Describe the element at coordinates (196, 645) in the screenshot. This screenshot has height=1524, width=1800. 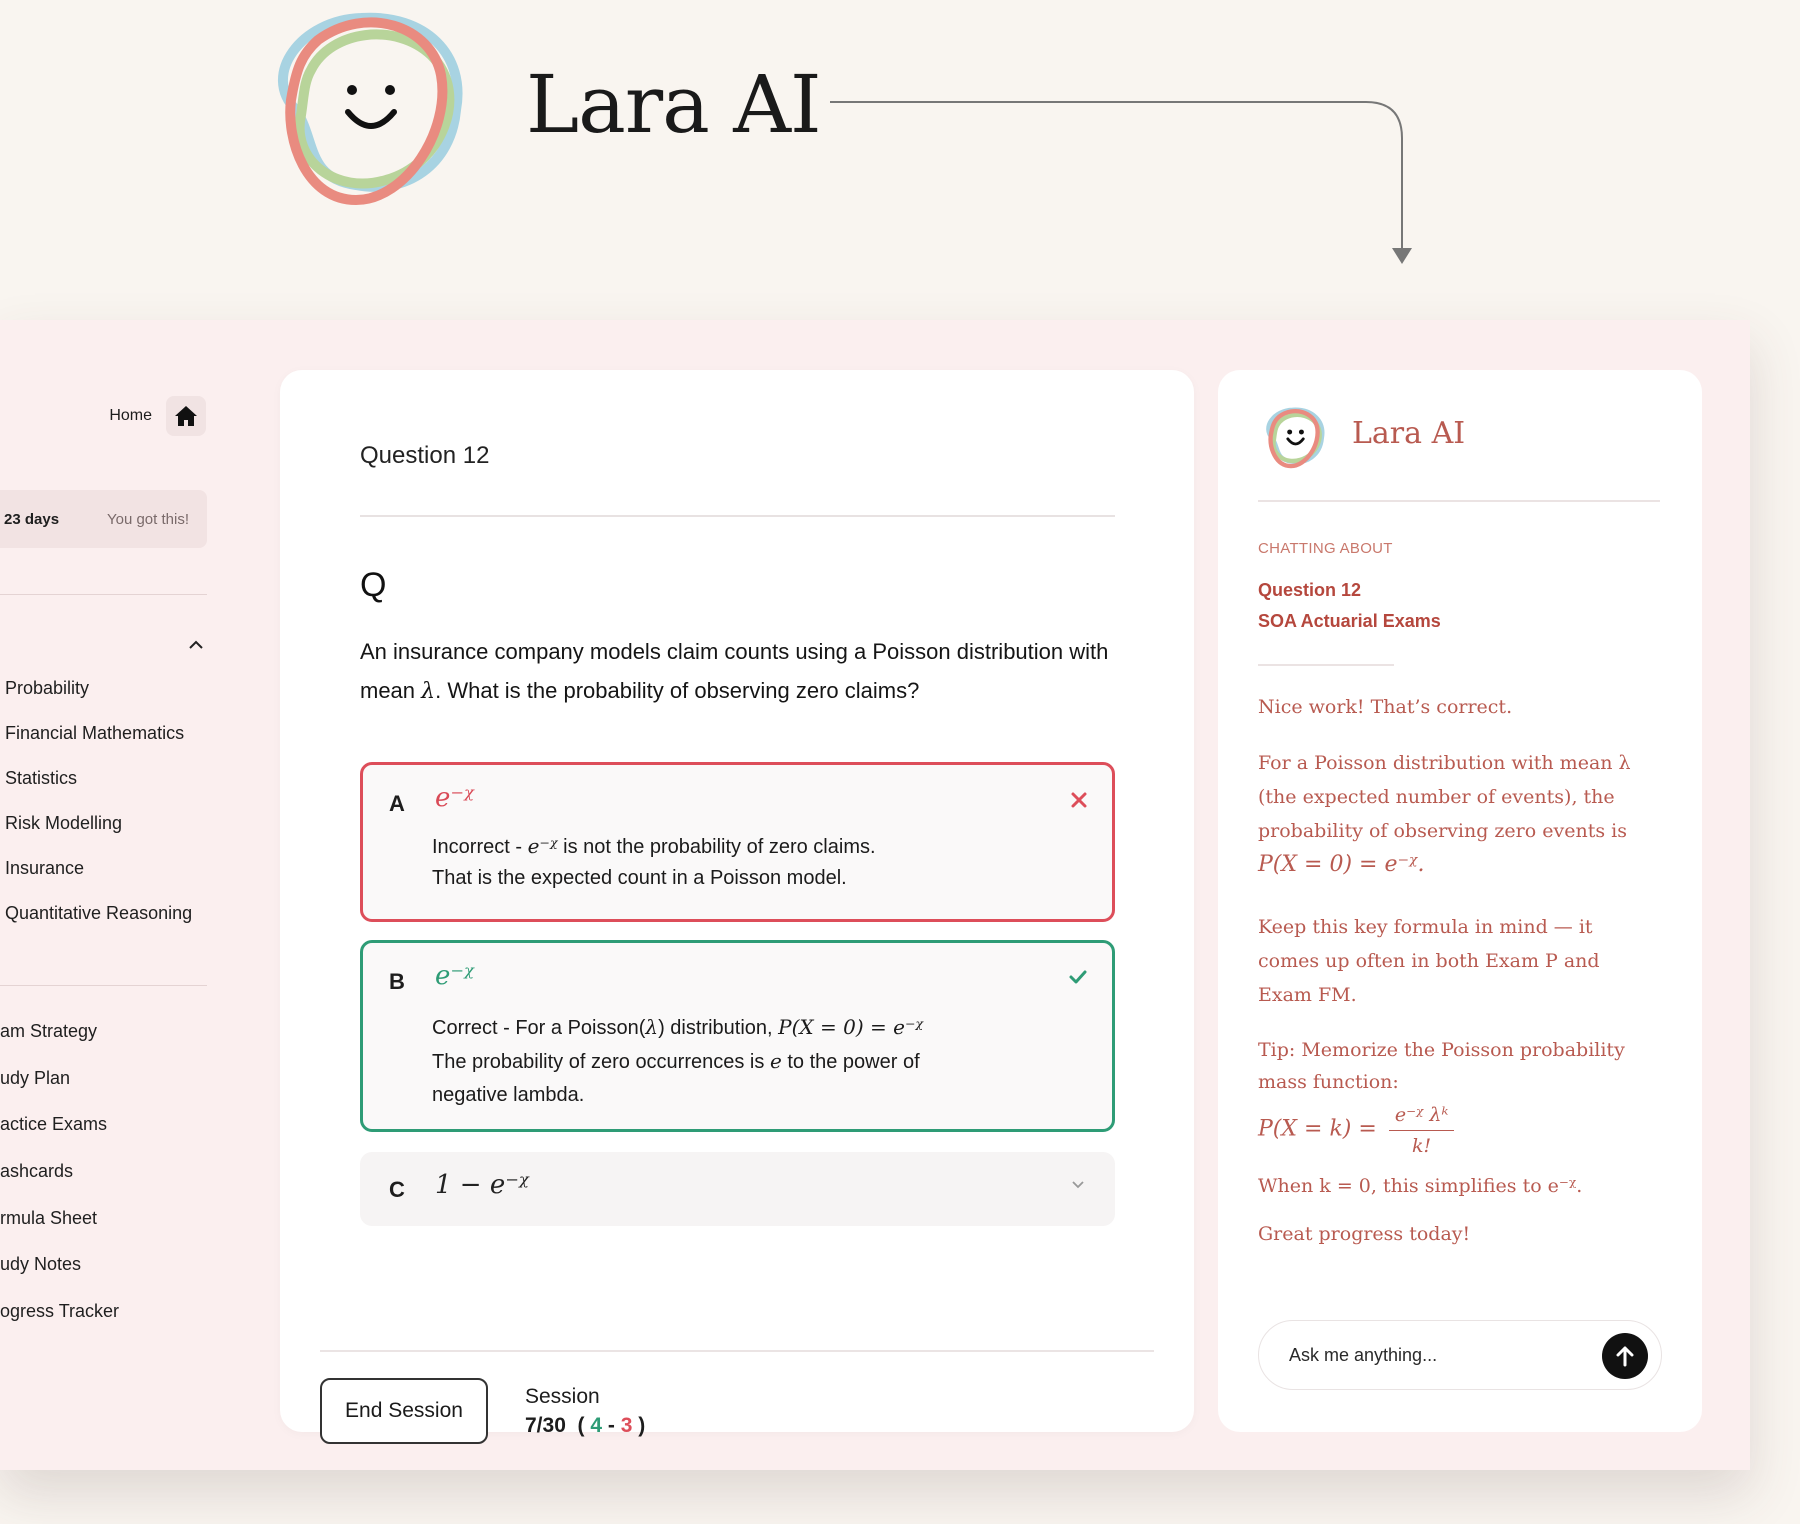
I see `chevron-up-icon` at that location.